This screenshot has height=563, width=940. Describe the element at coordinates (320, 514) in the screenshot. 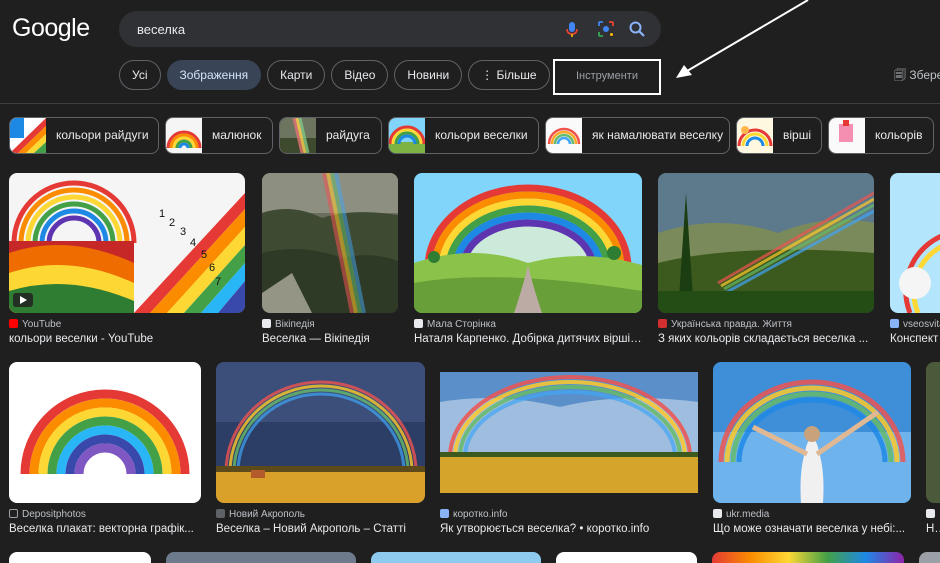

I see `result-source: Новий Акрополь` at that location.